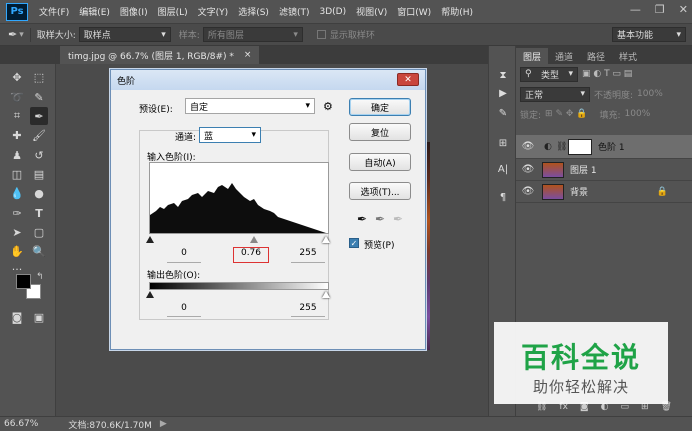 The image size is (692, 431). Describe the element at coordinates (635, 9) in the screenshot. I see `minimize-button: —` at that location.